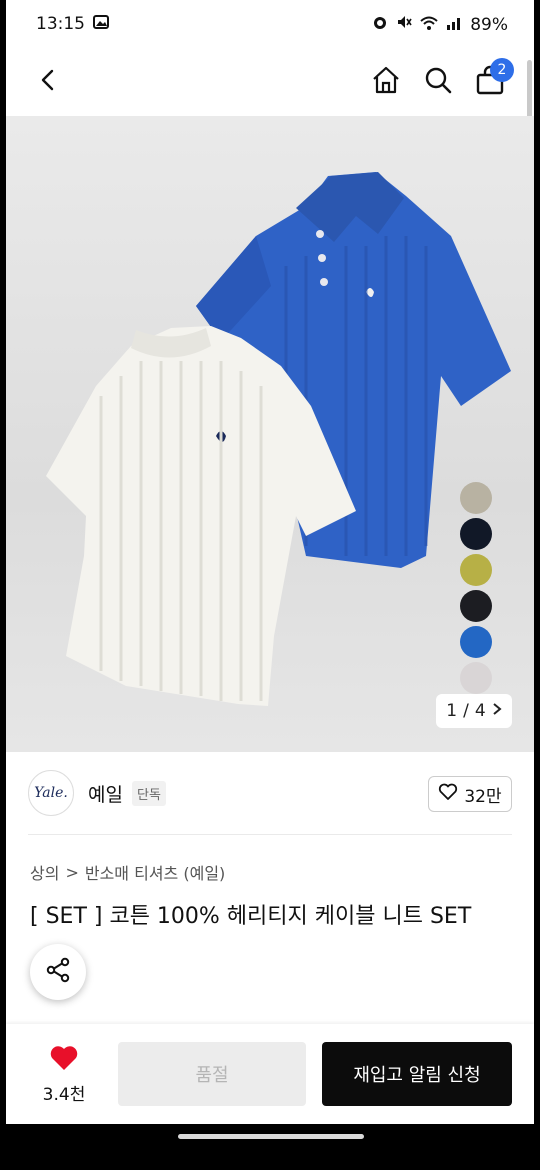  I want to click on brand-name: 예일, so click(105, 793).